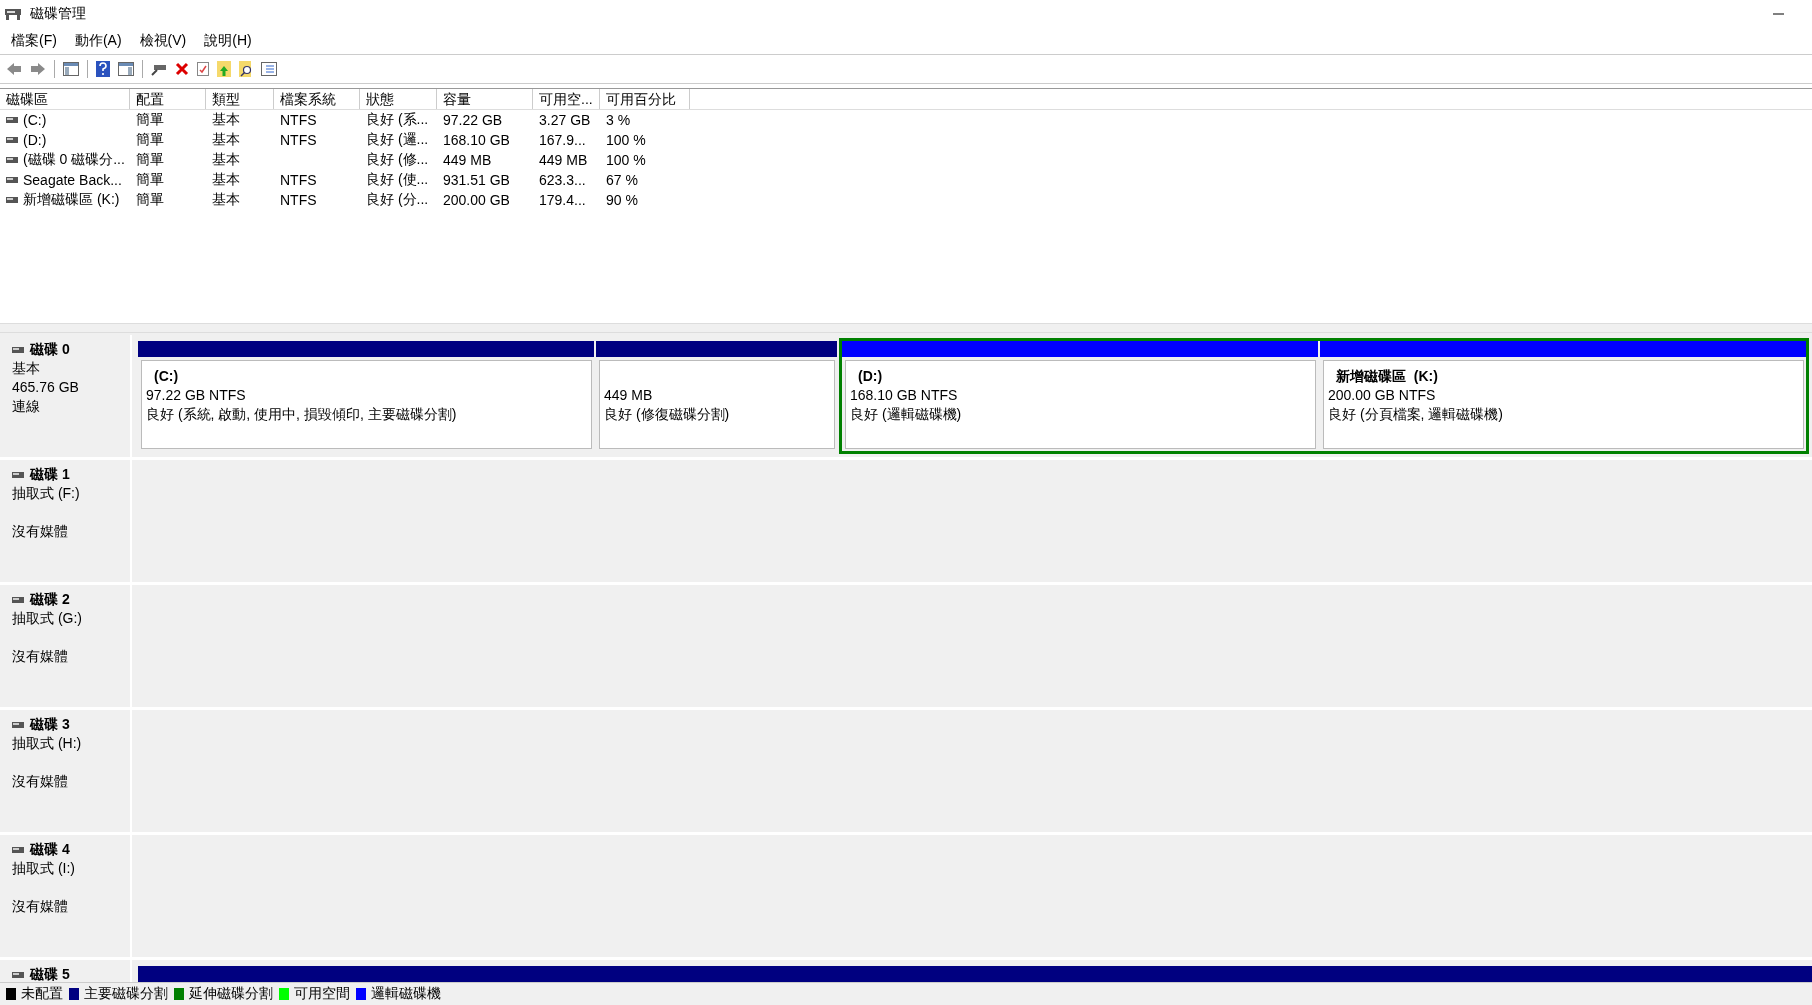  Describe the element at coordinates (870, 376) in the screenshot. I see `partition-label: (D:)` at that location.